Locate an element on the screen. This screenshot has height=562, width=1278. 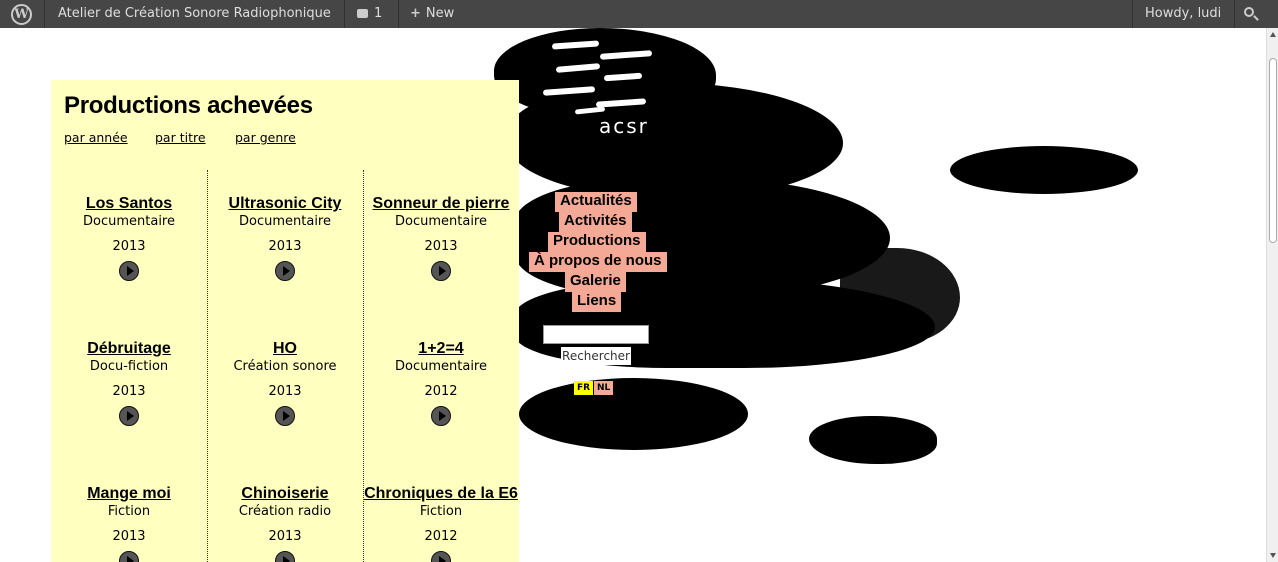
admin-search-button is located at coordinates (1251, 14).